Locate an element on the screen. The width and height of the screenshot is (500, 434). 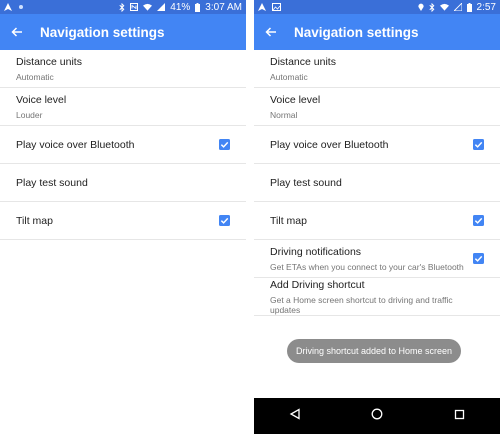
battery-percent: 41% is located at coordinates (180, 7).